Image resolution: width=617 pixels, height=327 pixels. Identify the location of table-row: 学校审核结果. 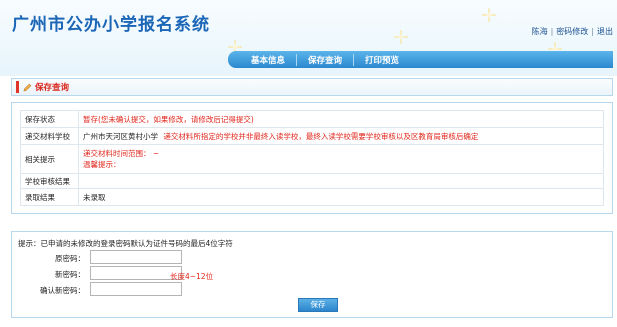
(312, 181).